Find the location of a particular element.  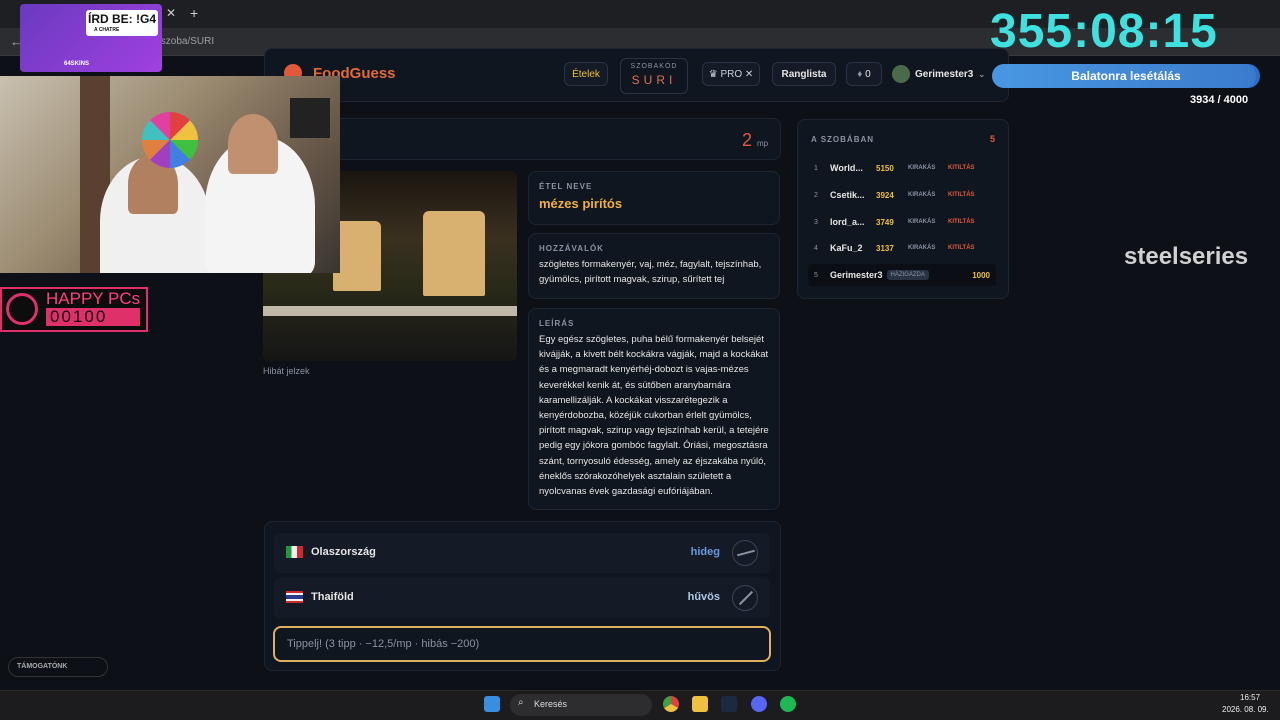

steelseries-logo: steelseries is located at coordinates (1186, 256).